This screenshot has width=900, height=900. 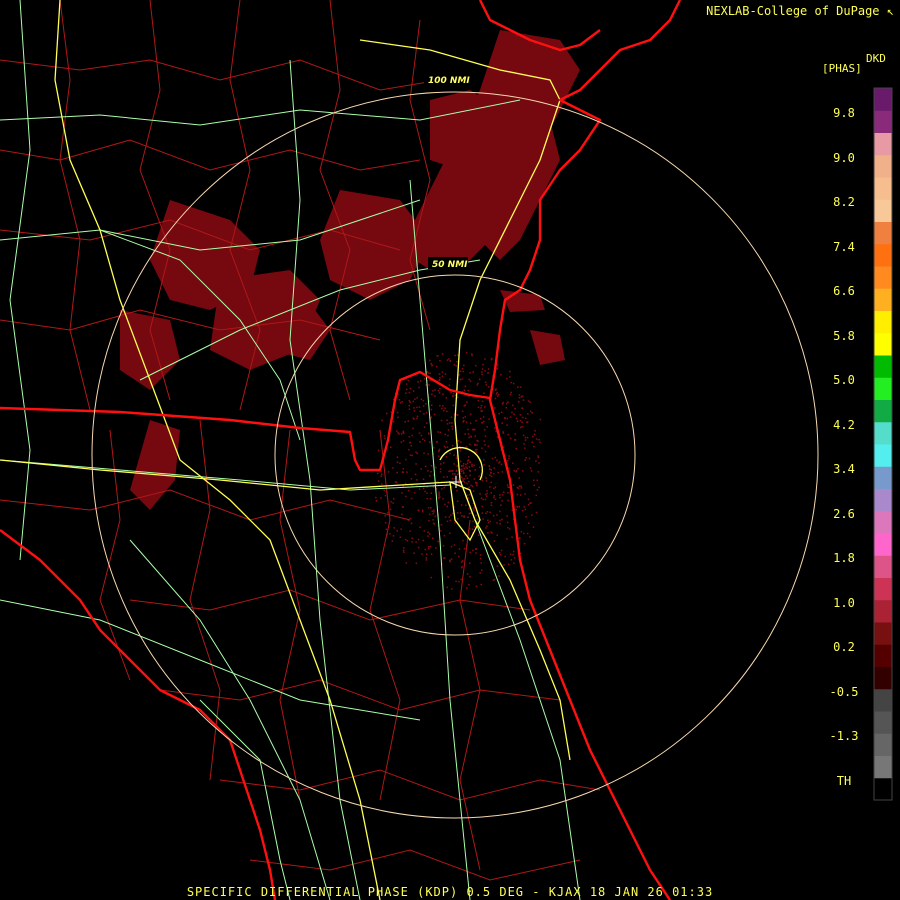 I want to click on credit-text: NEXLAB-College of DuPage, so click(x=793, y=11).